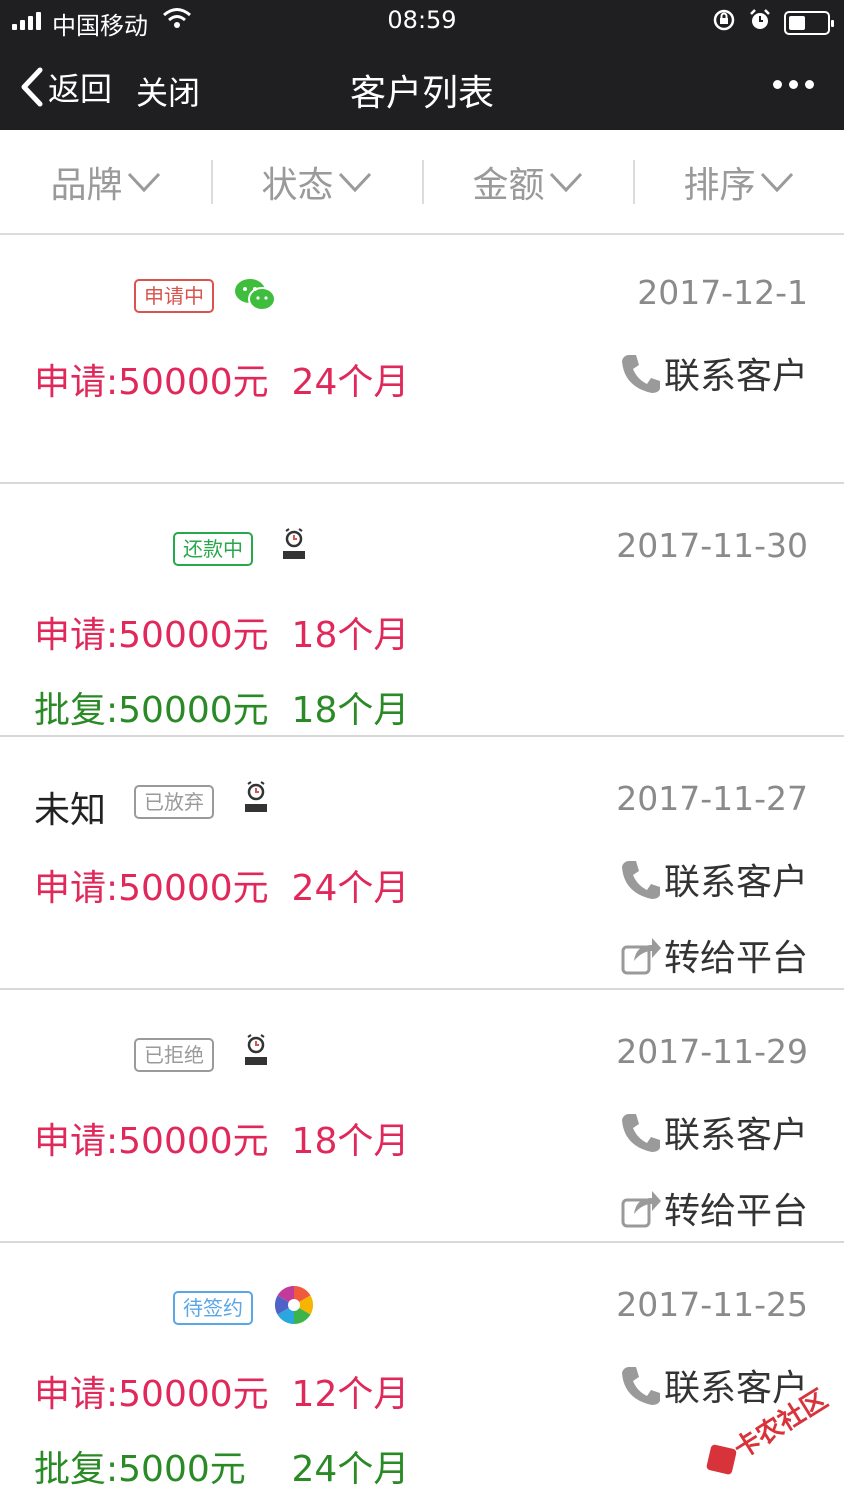 This screenshot has height=1500, width=844. I want to click on status-badge: 申请中, so click(174, 296).